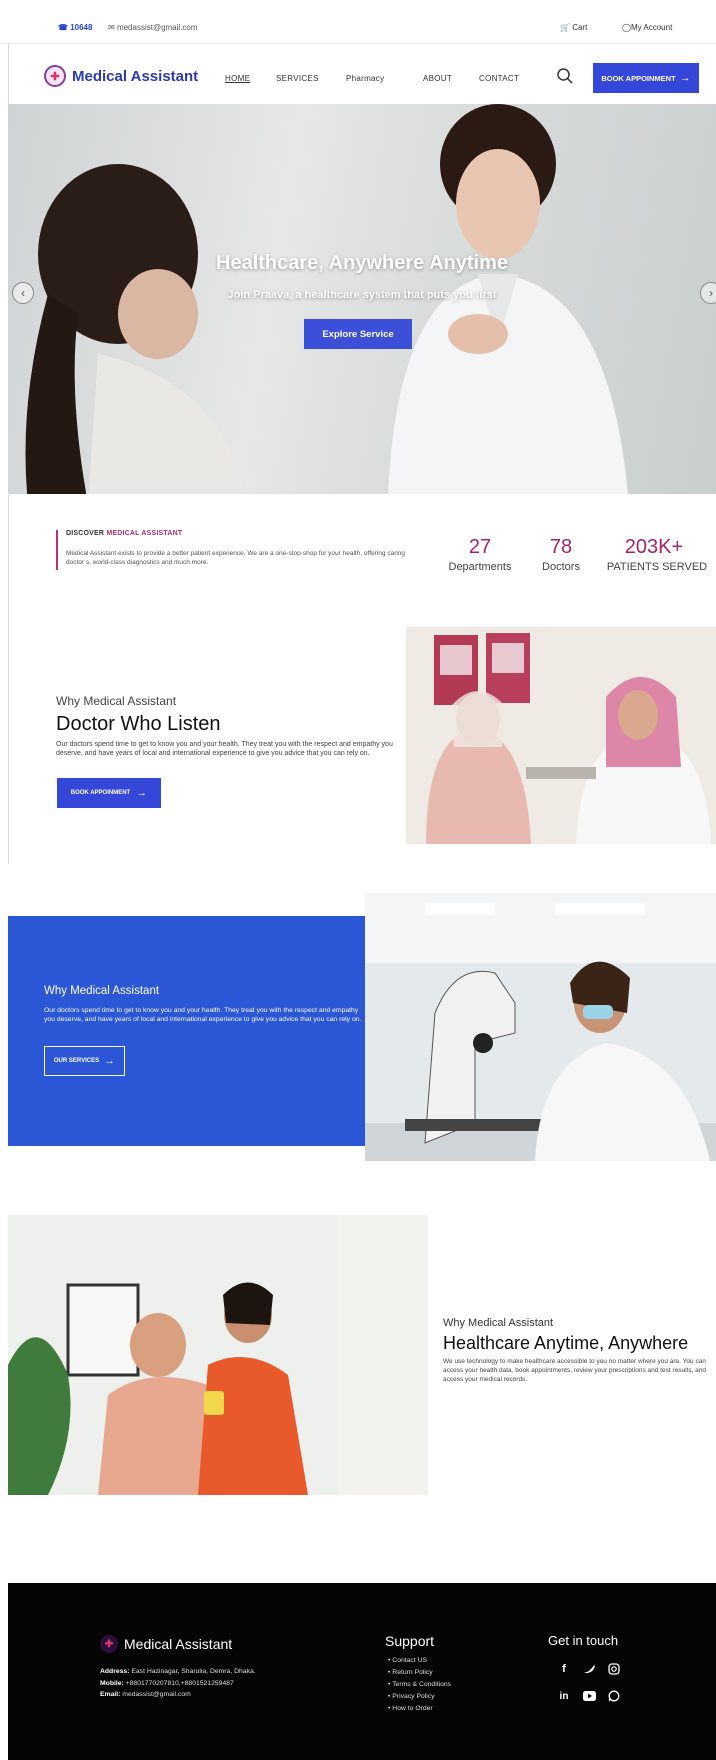 The height and width of the screenshot is (1760, 716). Describe the element at coordinates (614, 1669) in the screenshot. I see `instagram-icon` at that location.